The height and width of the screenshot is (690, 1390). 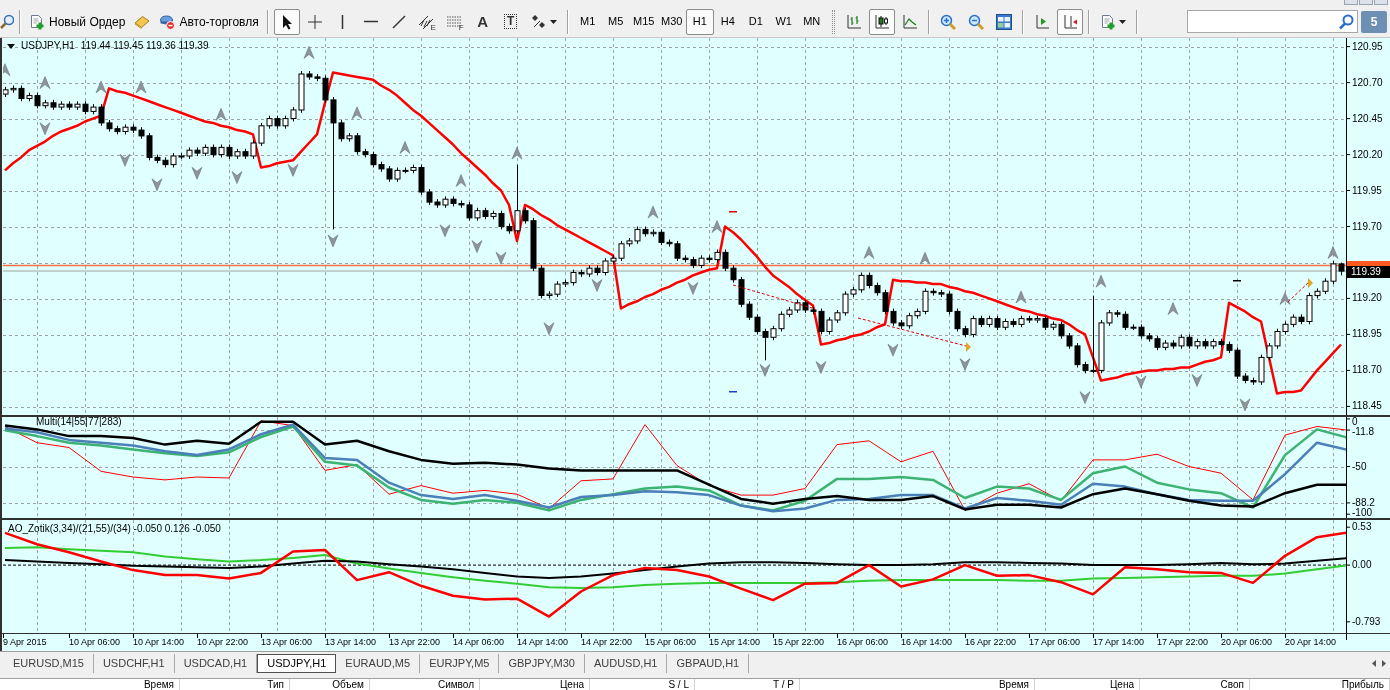 I want to click on auto-trading-button: Авто-торговля, so click(x=209, y=21).